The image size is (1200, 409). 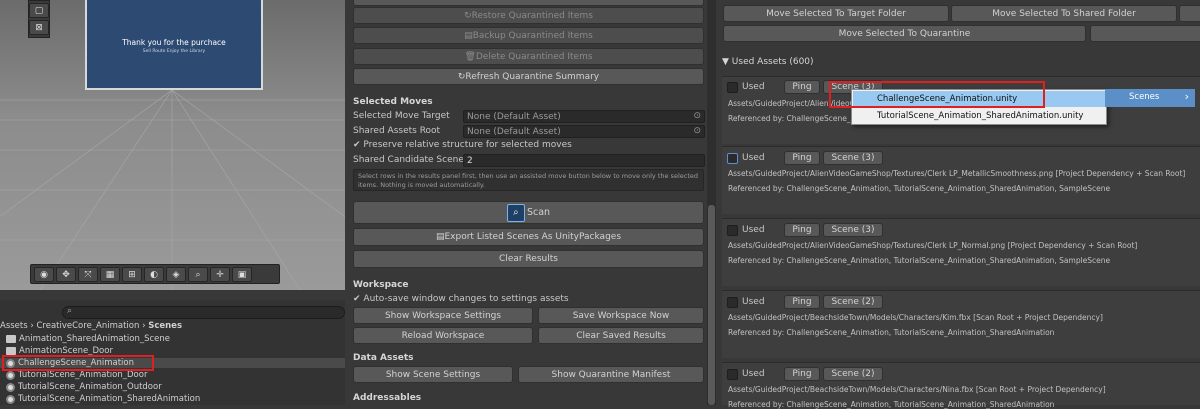 What do you see at coordinates (528, 259) in the screenshot?
I see `clear-results-button: Clear Results` at bounding box center [528, 259].